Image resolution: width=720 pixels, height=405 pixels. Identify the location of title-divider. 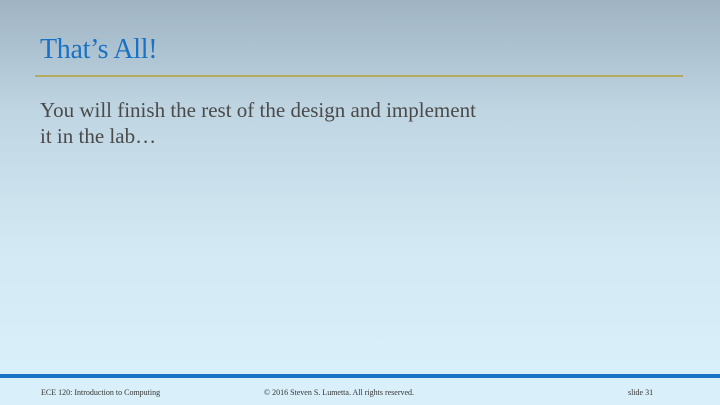
(359, 76).